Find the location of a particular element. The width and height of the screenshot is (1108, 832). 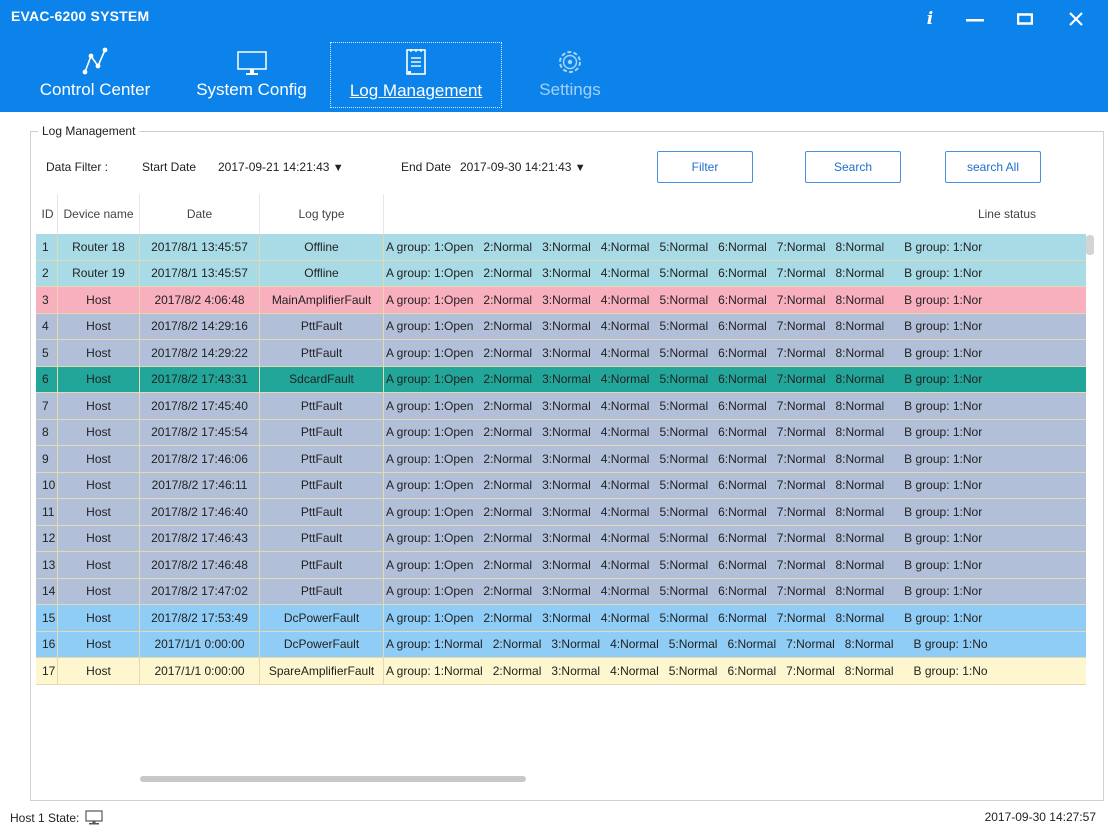

panel-title: Log Management is located at coordinates (89, 131).